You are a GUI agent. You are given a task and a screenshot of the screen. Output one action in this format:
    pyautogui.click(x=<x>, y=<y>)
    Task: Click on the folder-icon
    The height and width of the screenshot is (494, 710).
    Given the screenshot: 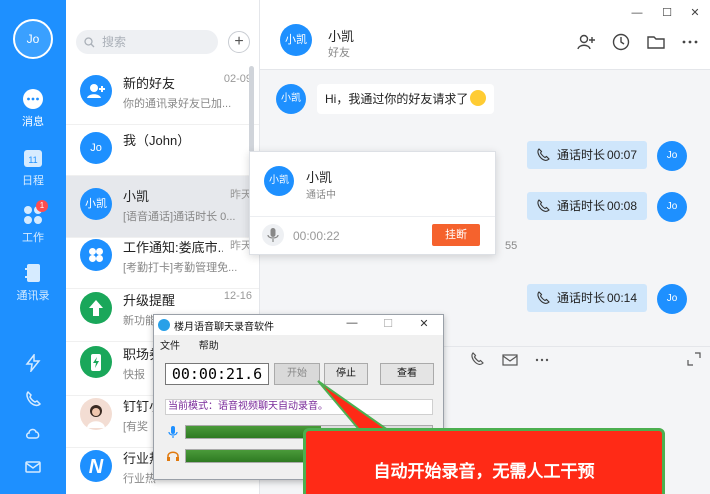 What is the action you would take?
    pyautogui.click(x=656, y=42)
    